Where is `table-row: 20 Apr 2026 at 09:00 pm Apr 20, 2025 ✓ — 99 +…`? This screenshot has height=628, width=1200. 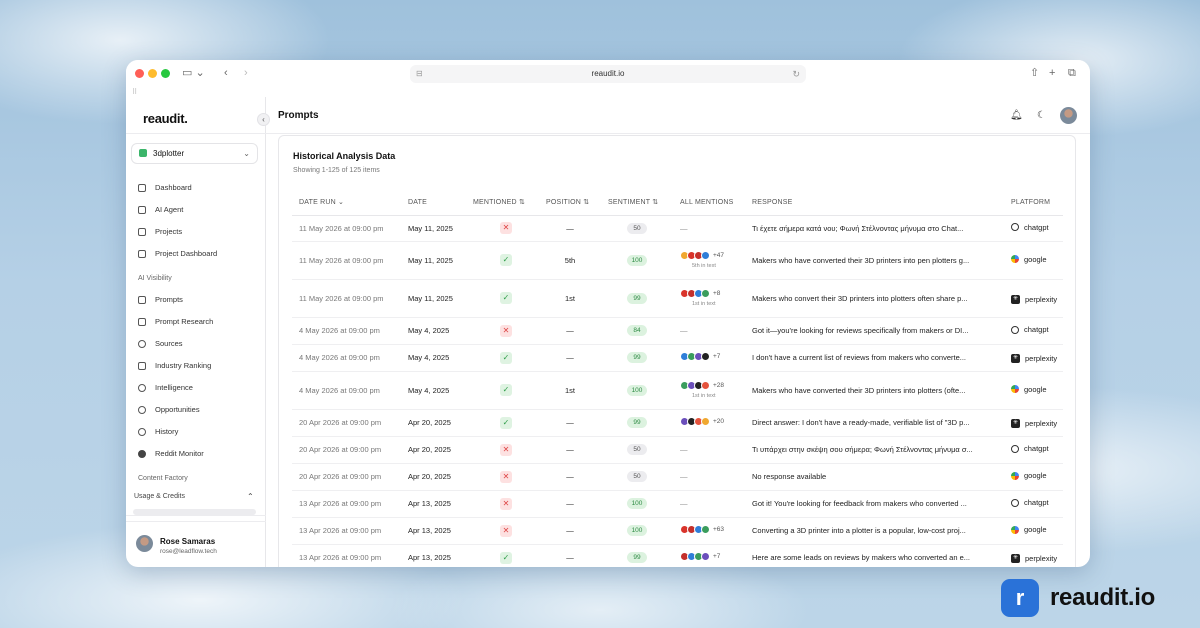 table-row: 20 Apr 2026 at 09:00 pm Apr 20, 2025 ✓ — 99 +… is located at coordinates (677, 423).